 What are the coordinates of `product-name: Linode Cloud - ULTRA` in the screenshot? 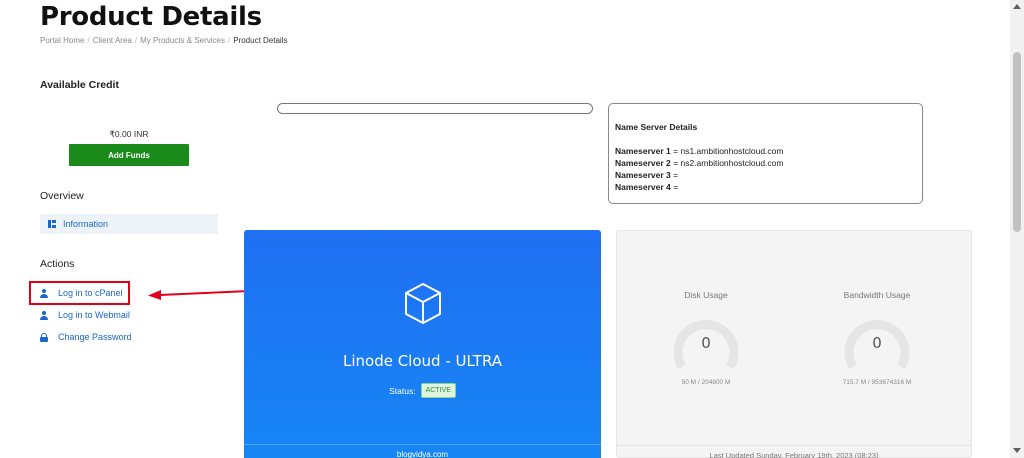 It's located at (422, 361).